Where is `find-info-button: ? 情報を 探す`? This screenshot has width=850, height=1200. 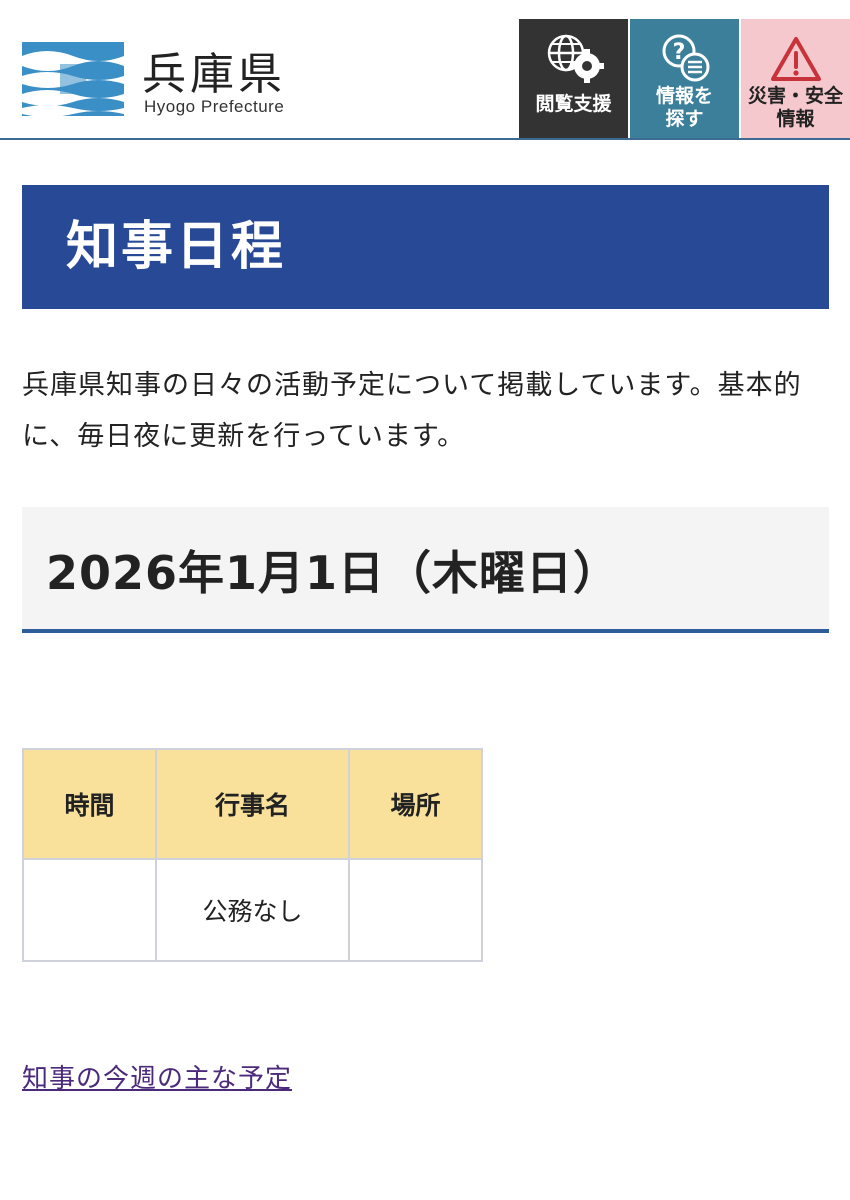
find-info-button: ? 情報を 探す is located at coordinates (684, 78).